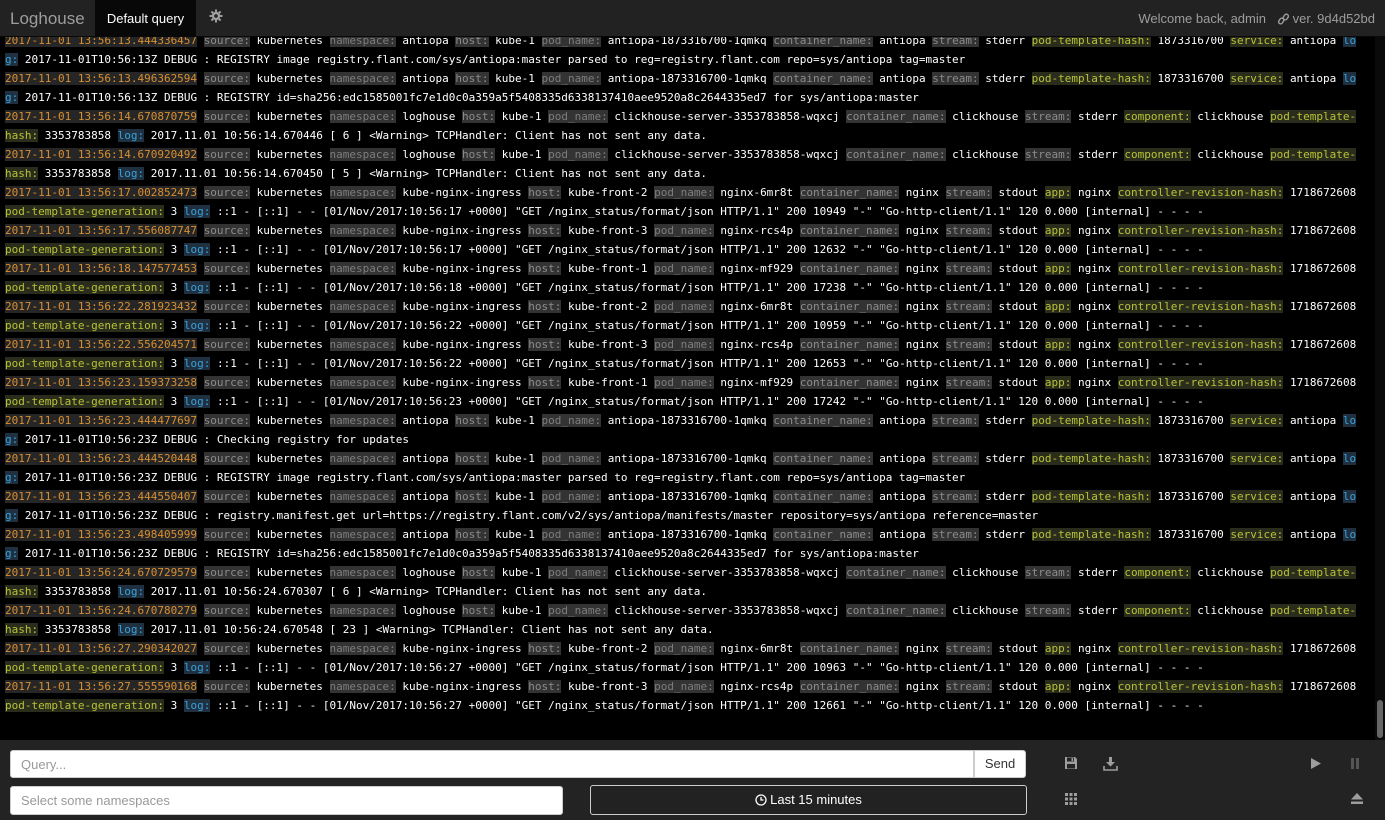  I want to click on tab-default-query: Default query, so click(145, 18).